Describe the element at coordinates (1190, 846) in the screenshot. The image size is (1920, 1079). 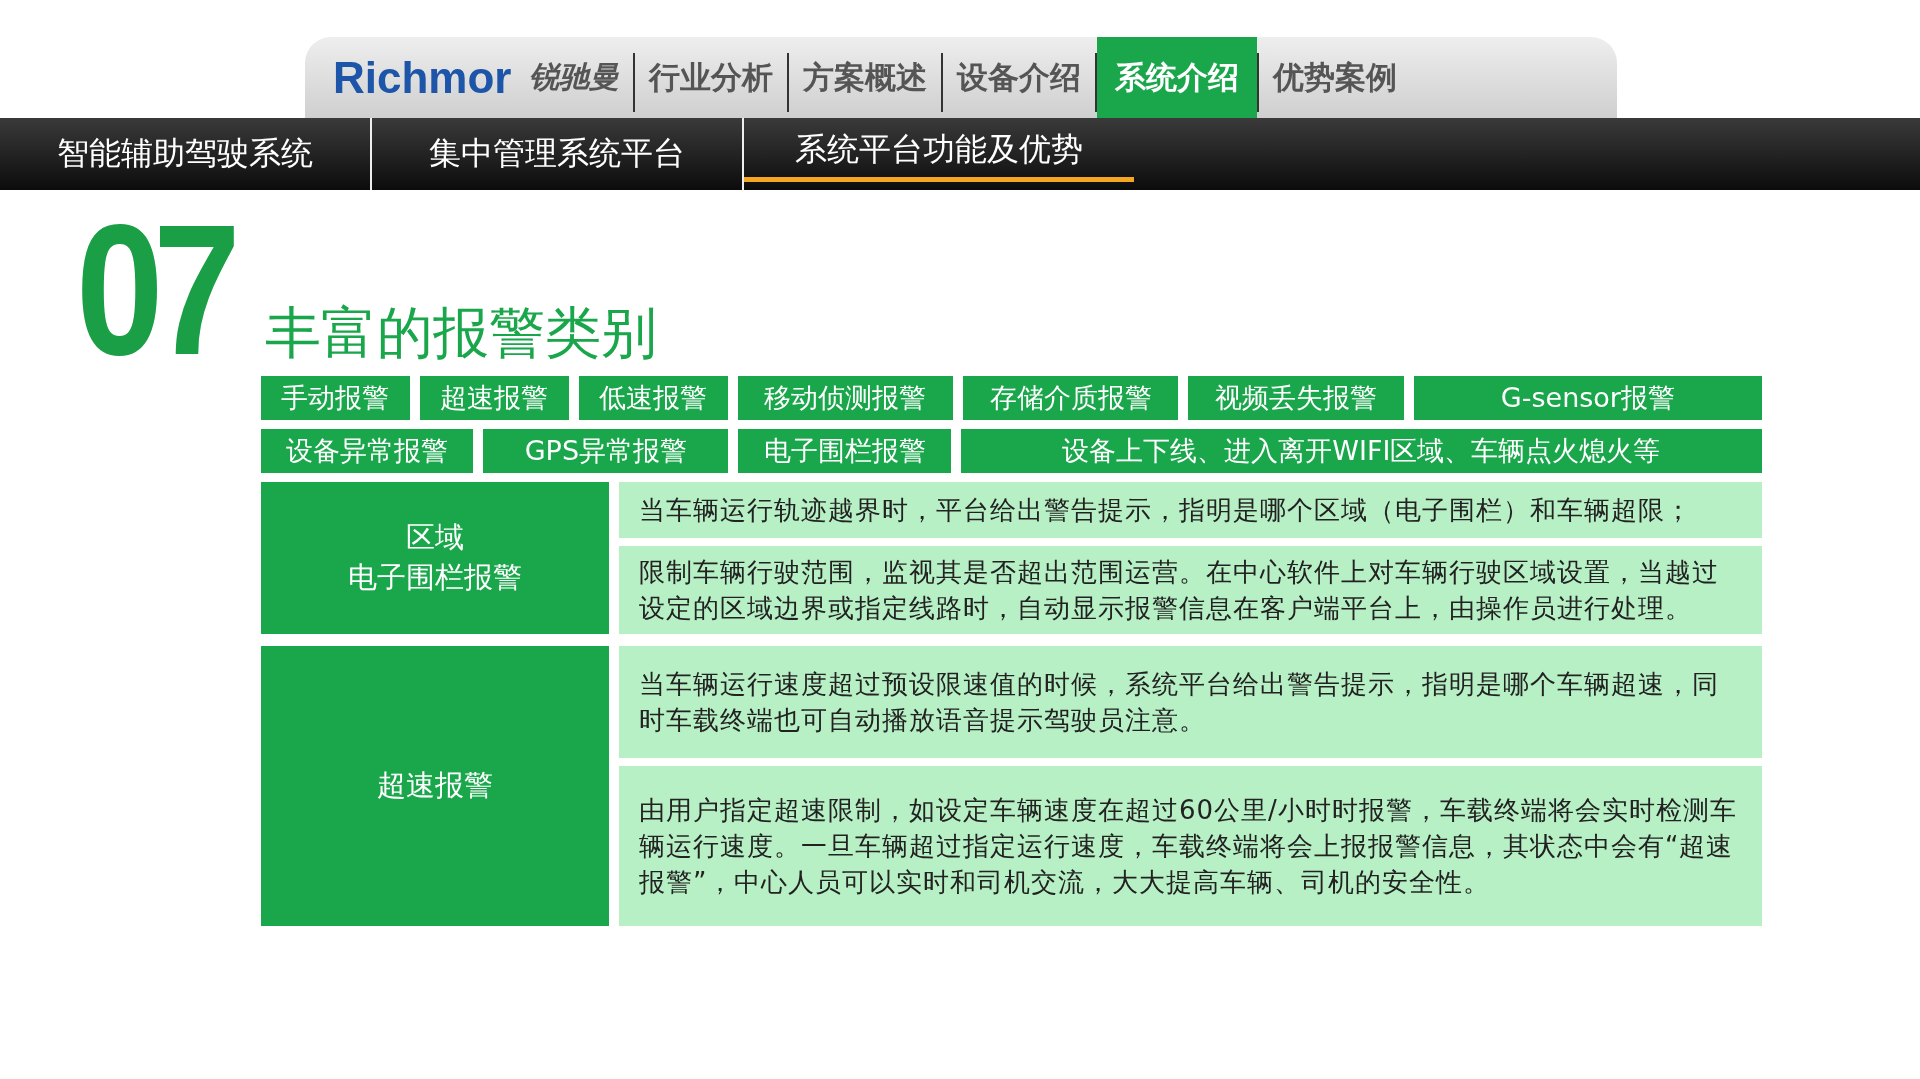
I see `description-cell: 由用户指定超速限制，如设定车辆速度在超过60公里/小时时报警，车载终端将会实时检测车辆运行速度。一旦车辆超过指定运行速度，车载终端将会上报报警信息，其状态中会有“超速报警”，中心人员可以实时和司机交流，大大提高车辆、司机的安全性。` at that location.